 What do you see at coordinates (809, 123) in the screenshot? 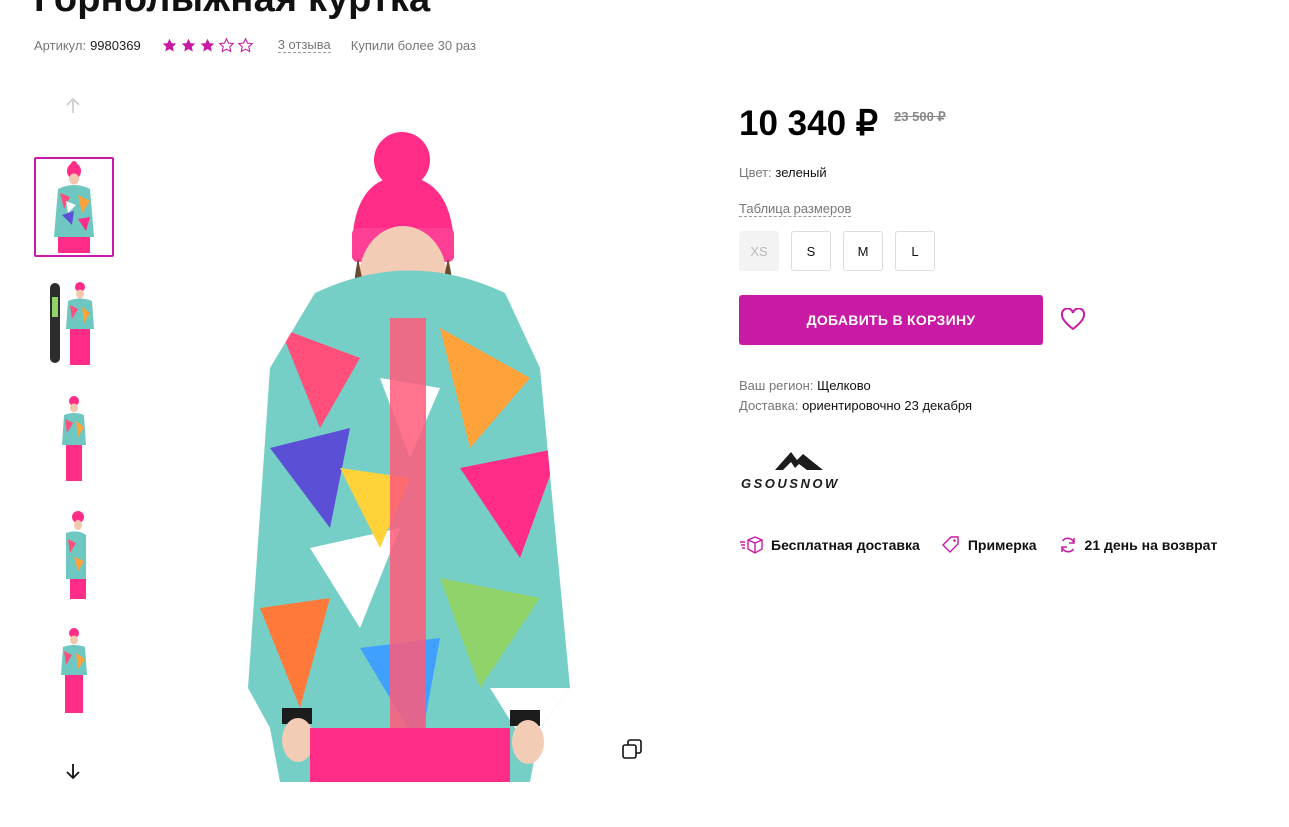
I see `current-price: 10 340 ₽` at bounding box center [809, 123].